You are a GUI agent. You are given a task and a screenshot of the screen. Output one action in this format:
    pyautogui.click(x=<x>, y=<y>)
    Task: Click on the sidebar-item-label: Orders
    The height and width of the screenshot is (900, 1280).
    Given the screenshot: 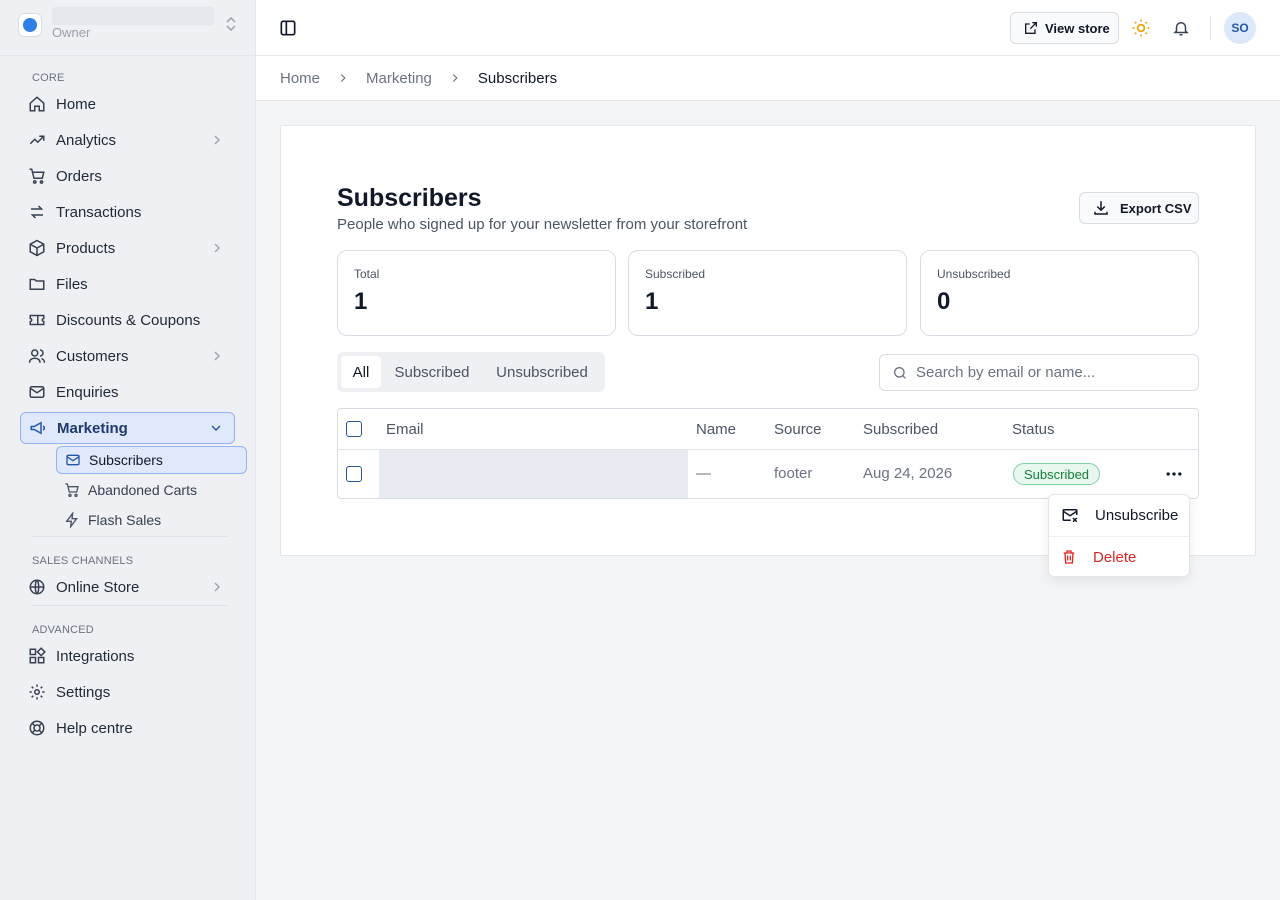 What is the action you would take?
    pyautogui.click(x=79, y=176)
    